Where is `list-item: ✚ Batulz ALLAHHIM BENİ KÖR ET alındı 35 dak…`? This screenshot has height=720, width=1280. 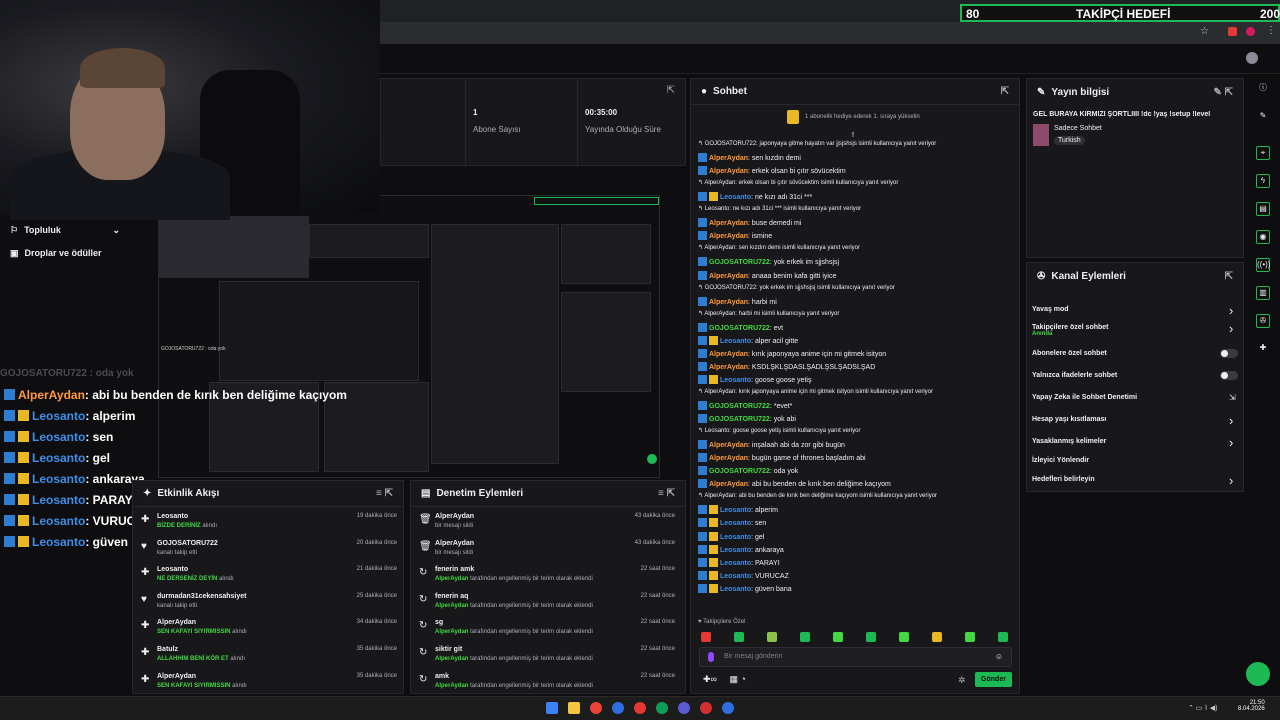 list-item: ✚ Batulz ALLAHHIM BENİ KÖR ET alındı 35 dak… is located at coordinates (268, 656).